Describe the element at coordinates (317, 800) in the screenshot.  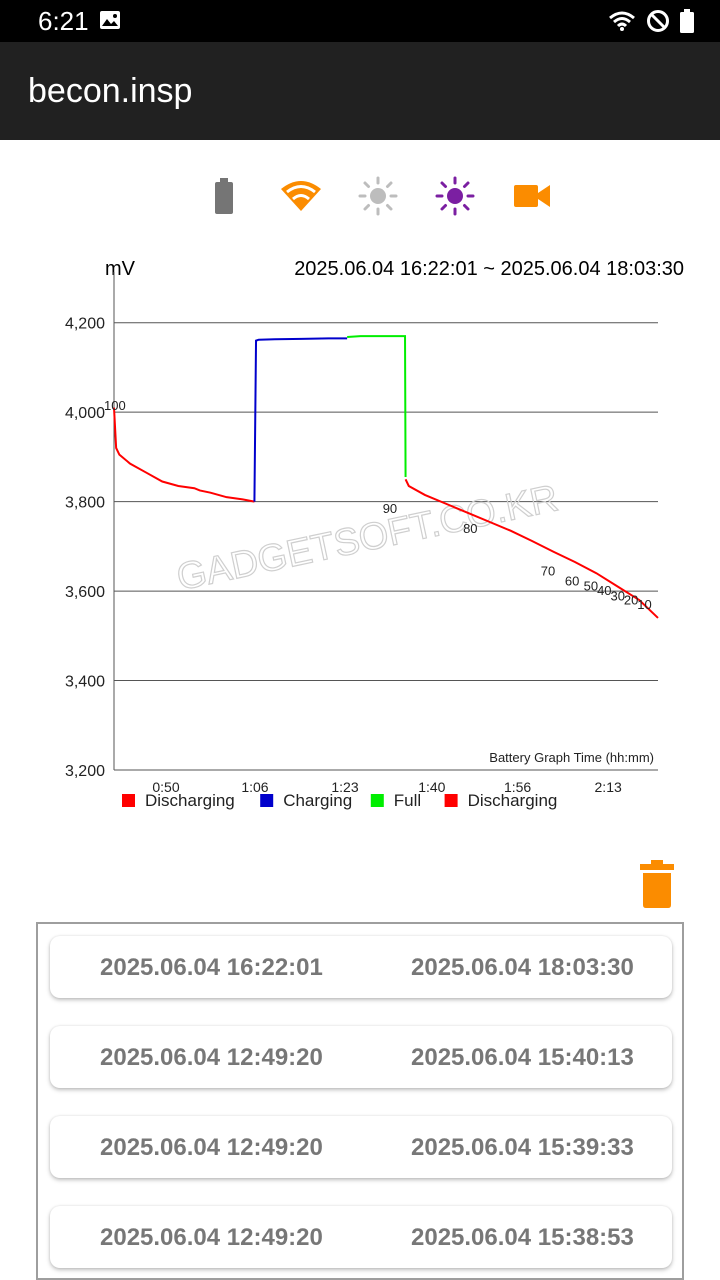
I see `legend-label: Charging` at that location.